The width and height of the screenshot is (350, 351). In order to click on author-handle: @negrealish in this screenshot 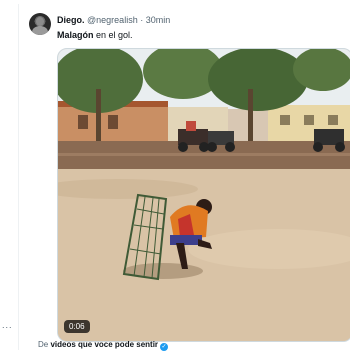, I will do `click(112, 20)`.